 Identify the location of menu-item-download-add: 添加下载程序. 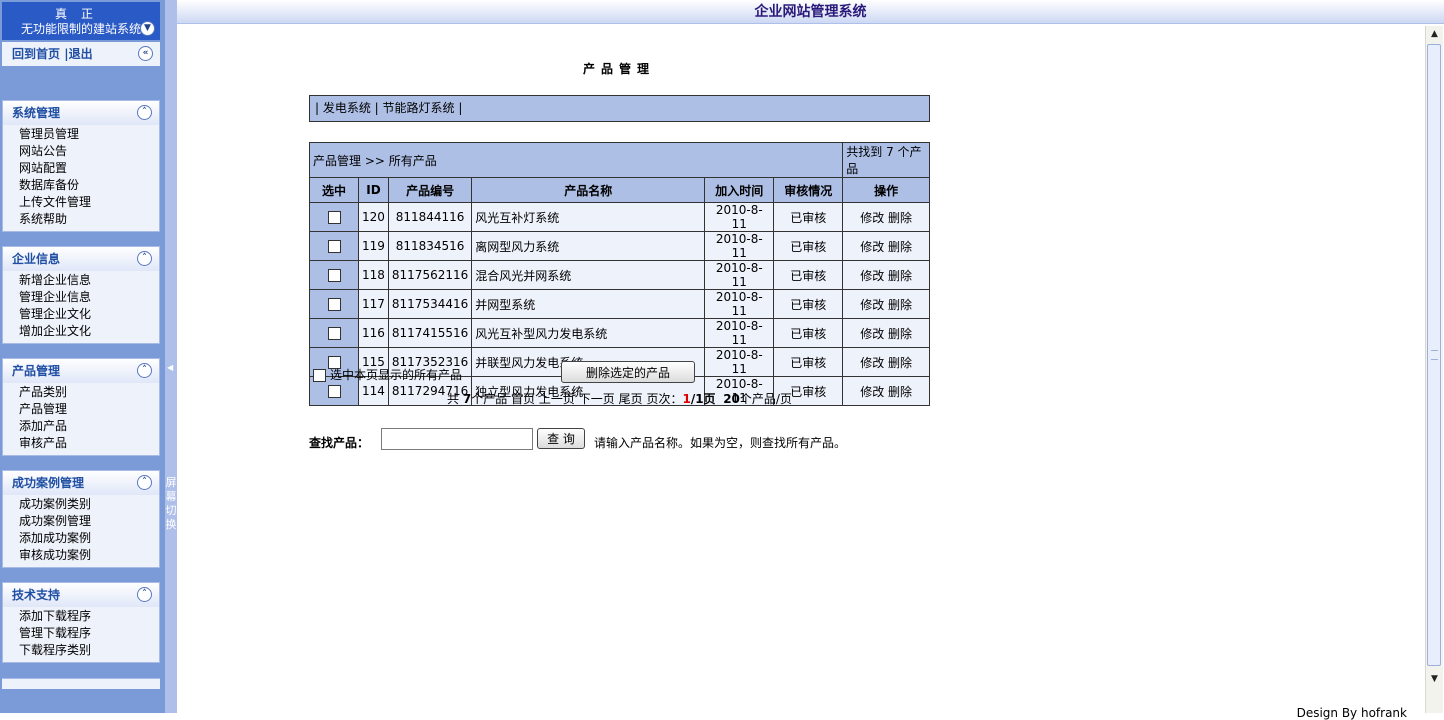
(89, 616).